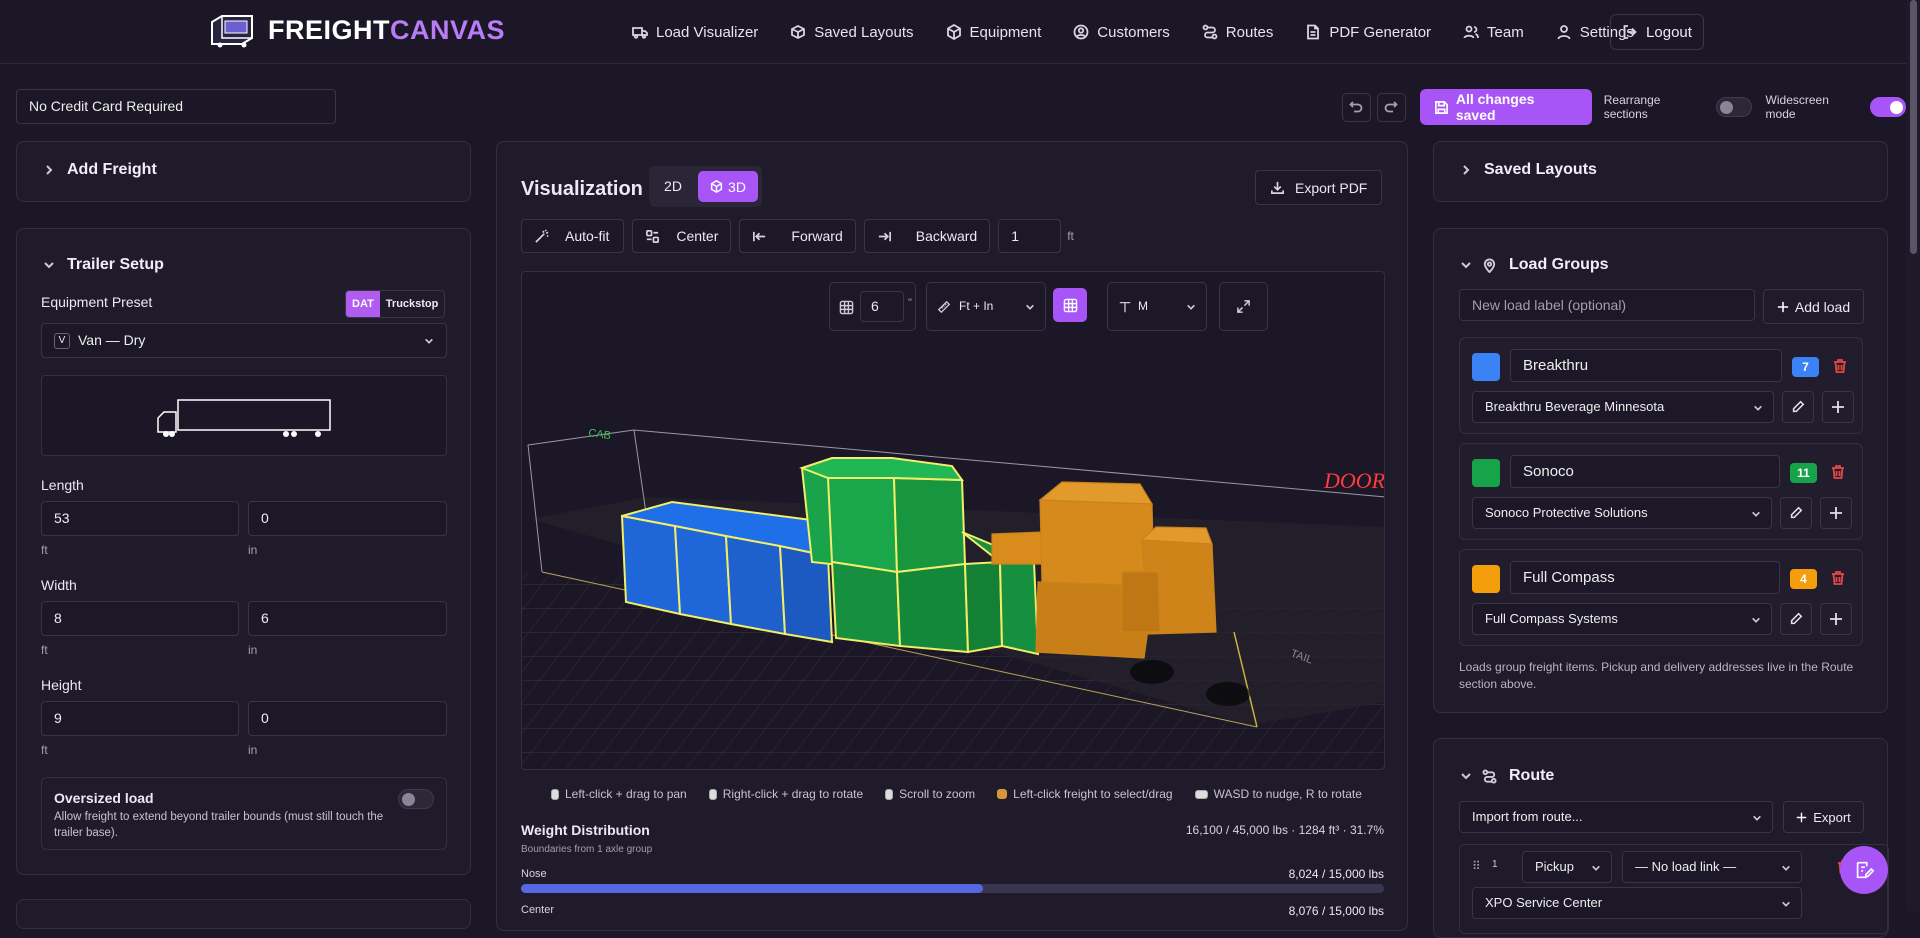  What do you see at coordinates (1319, 187) in the screenshot?
I see `export-pdf-button: Export PDF` at bounding box center [1319, 187].